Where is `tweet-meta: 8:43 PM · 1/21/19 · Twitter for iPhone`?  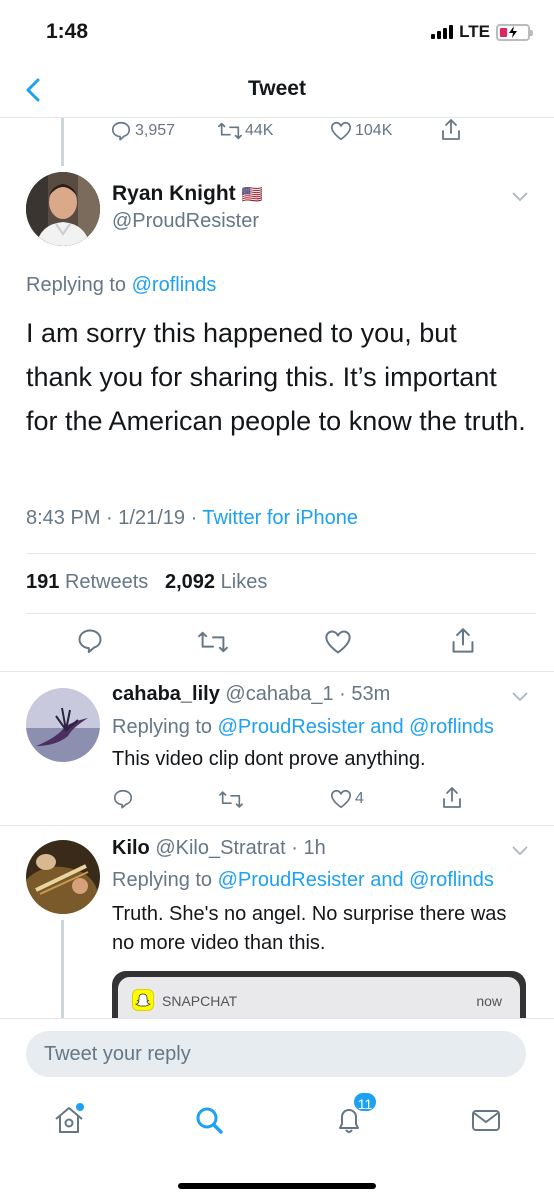
tweet-meta: 8:43 PM · 1/21/19 · Twitter for iPhone is located at coordinates (192, 518).